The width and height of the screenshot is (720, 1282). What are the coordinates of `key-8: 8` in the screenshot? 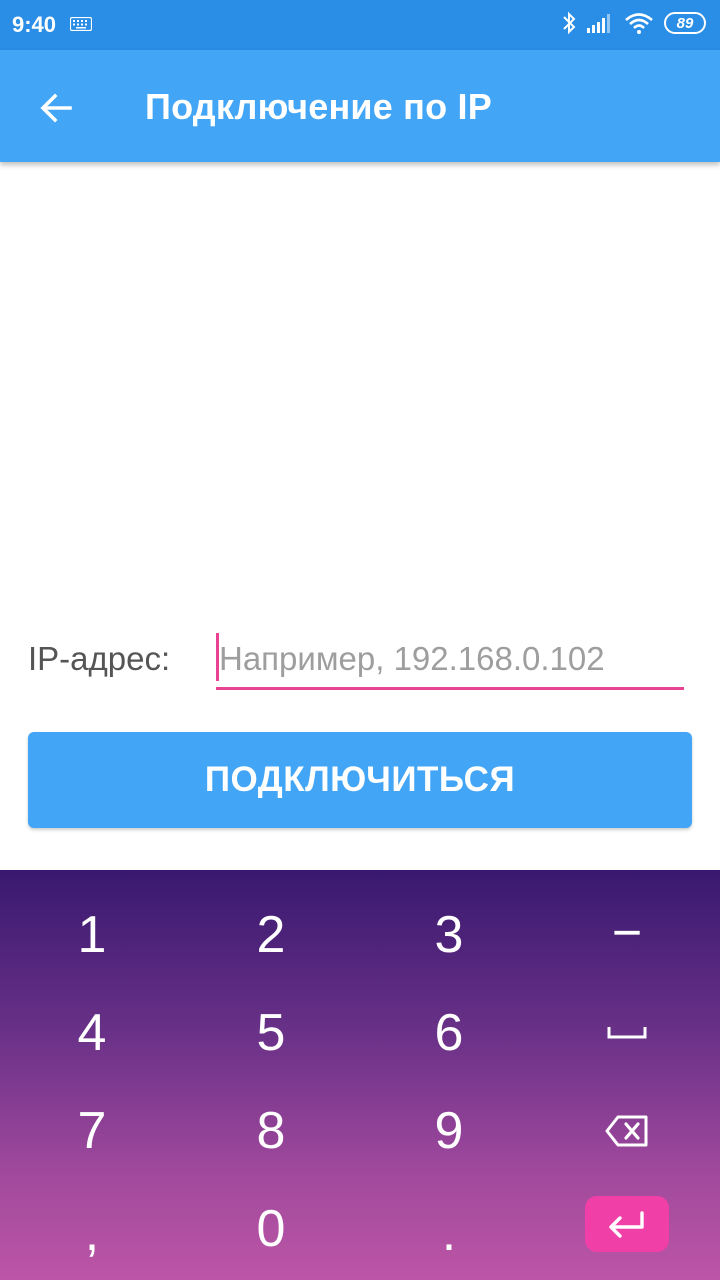 It's located at (271, 1131).